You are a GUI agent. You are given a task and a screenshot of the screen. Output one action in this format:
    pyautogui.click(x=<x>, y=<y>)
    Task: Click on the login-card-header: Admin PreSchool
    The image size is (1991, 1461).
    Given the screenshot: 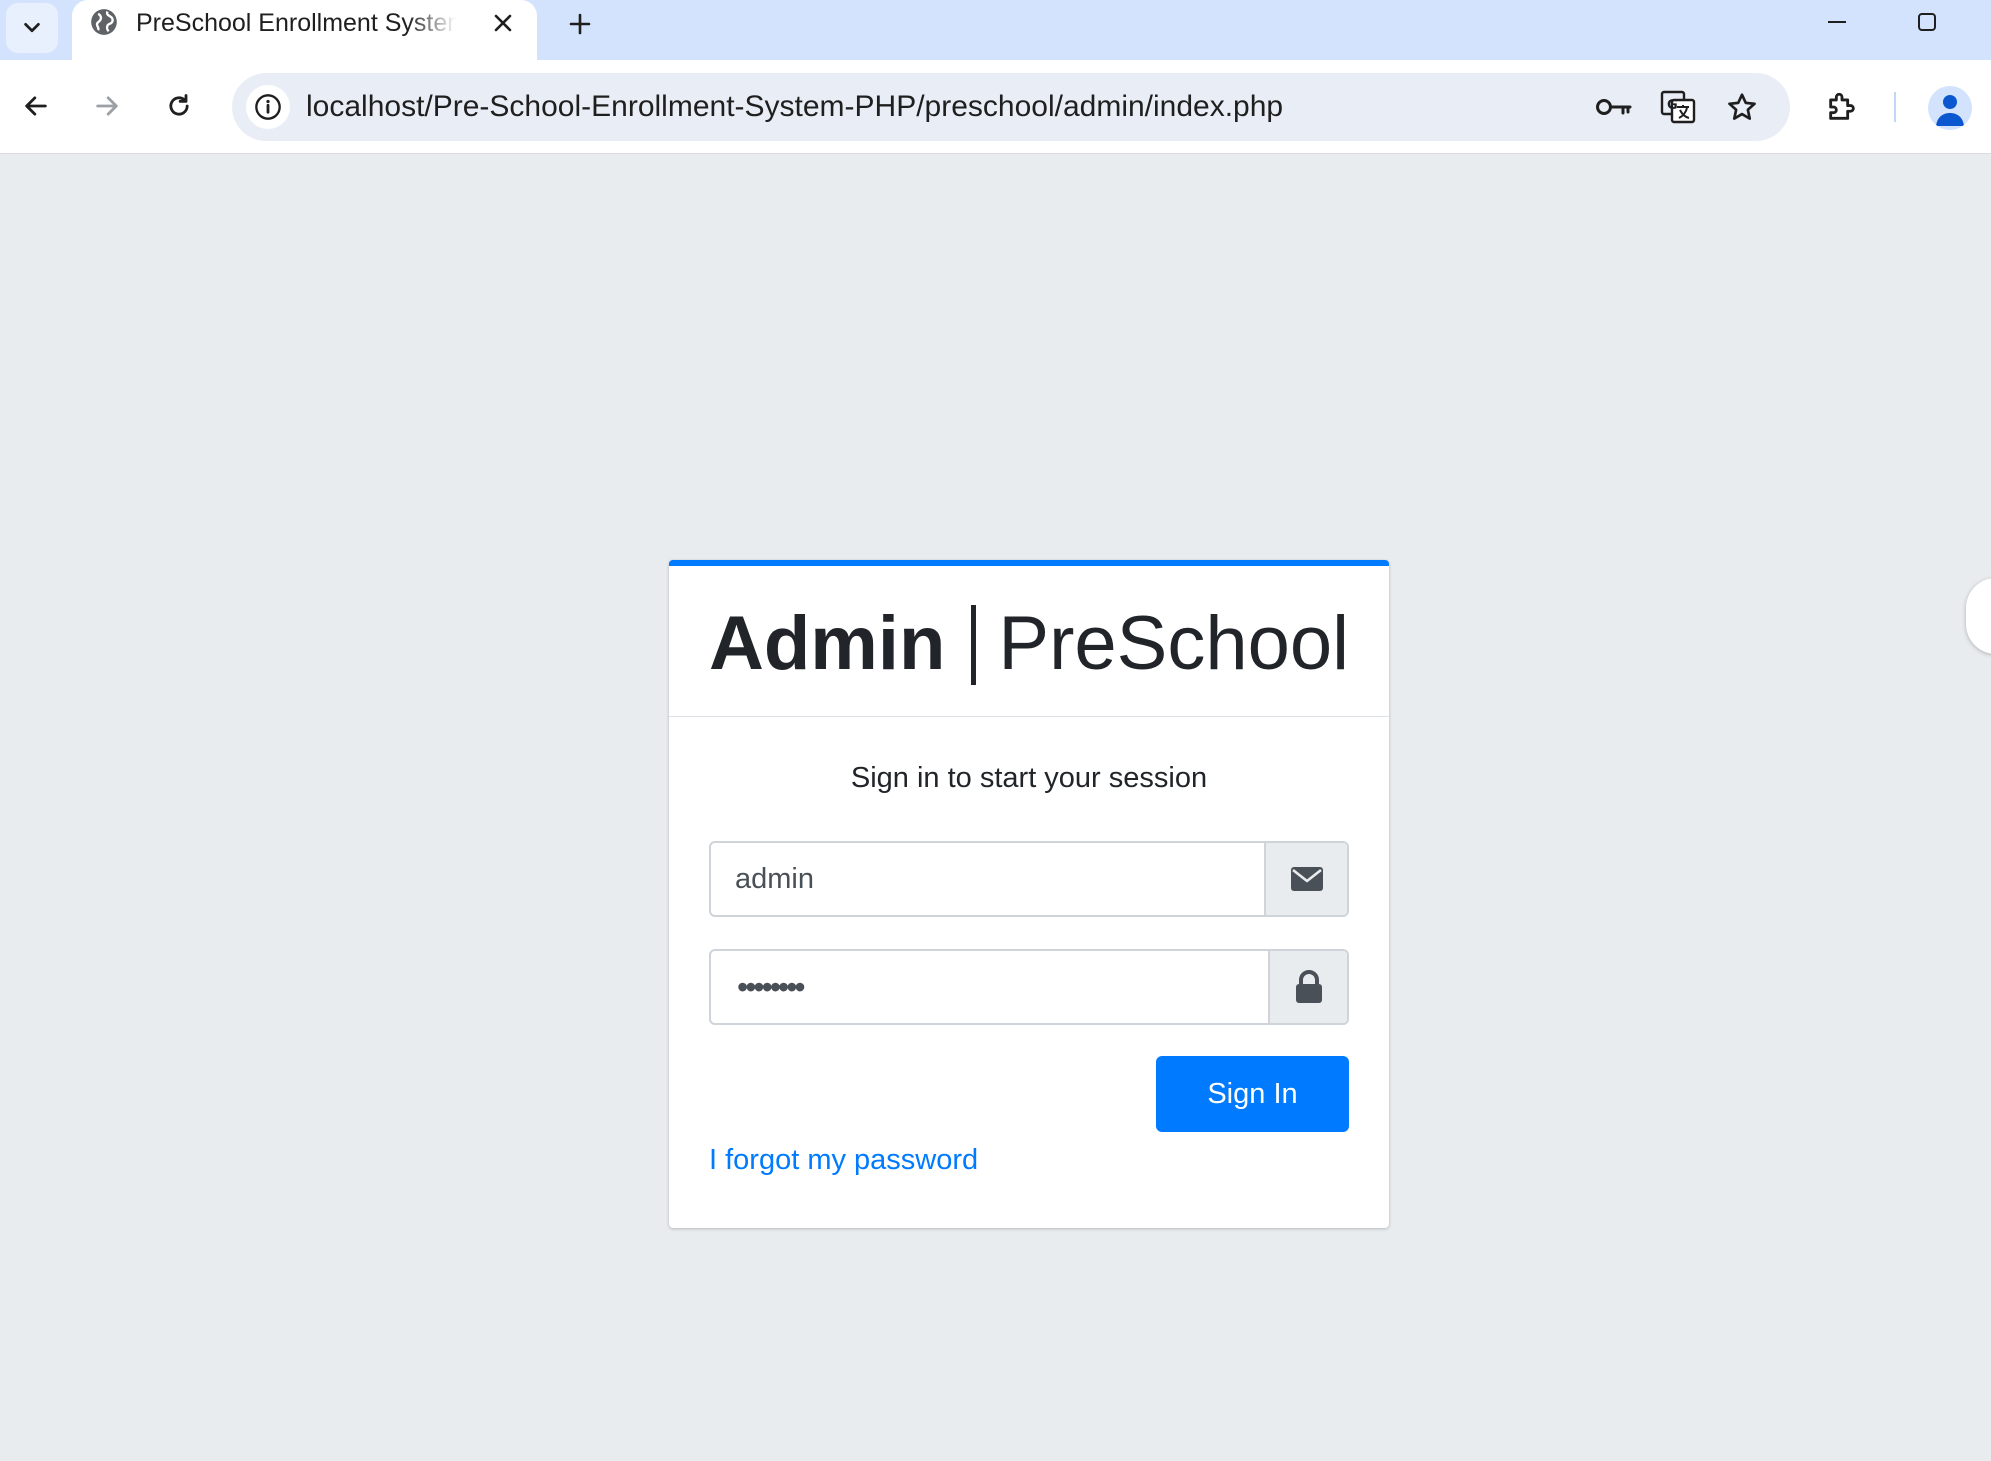 What is the action you would take?
    pyautogui.click(x=1029, y=641)
    